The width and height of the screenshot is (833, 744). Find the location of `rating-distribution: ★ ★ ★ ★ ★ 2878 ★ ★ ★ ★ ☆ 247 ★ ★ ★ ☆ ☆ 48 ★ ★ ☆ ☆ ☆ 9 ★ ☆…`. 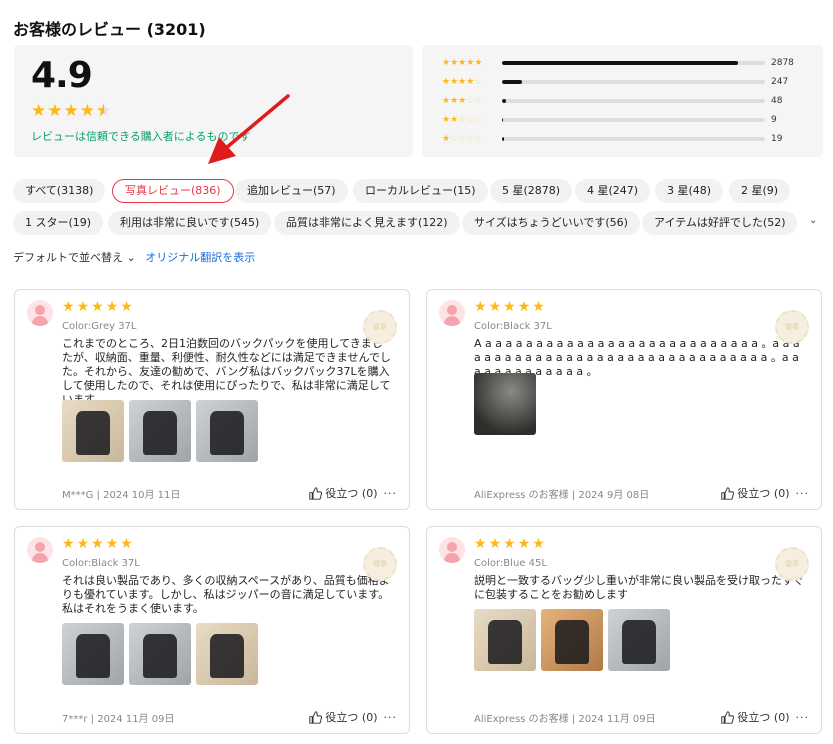

rating-distribution: ★ ★ ★ ★ ★ 2878 ★ ★ ★ ★ ☆ 247 ★ ★ ★ ☆ ☆ 48 ★ ★ ☆ ☆ ☆ 9 ★ ☆… is located at coordinates (622, 101).